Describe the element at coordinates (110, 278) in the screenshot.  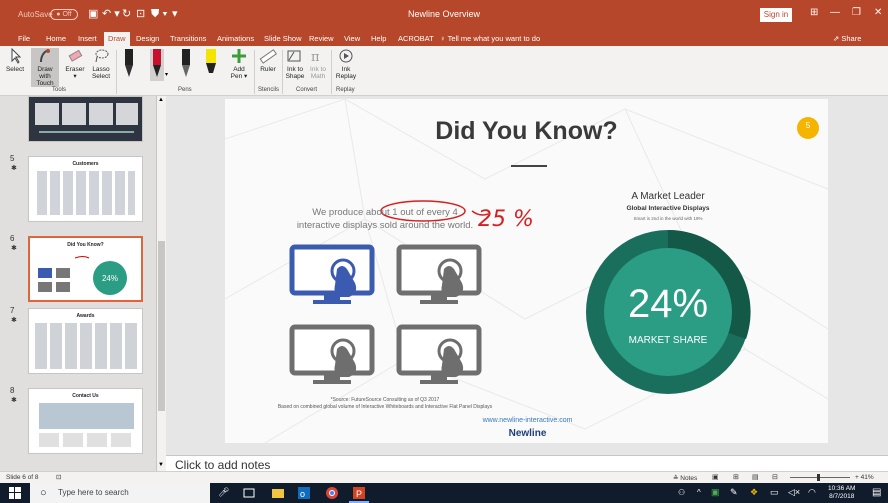
I see `svg-text: 24%` at that location.